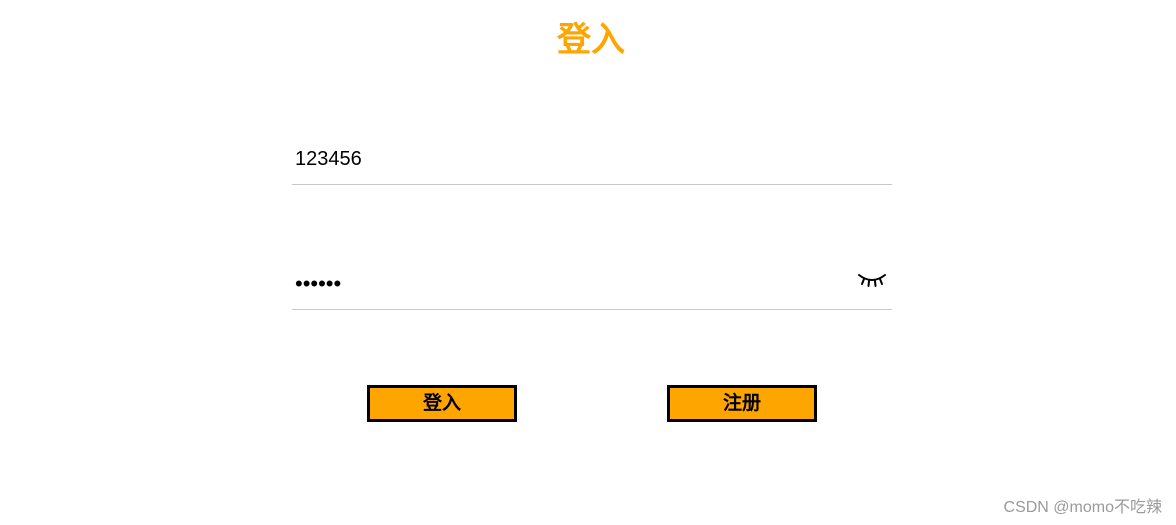 This screenshot has width=1176, height=525. What do you see at coordinates (591, 40) in the screenshot?
I see `page-title: 登入` at bounding box center [591, 40].